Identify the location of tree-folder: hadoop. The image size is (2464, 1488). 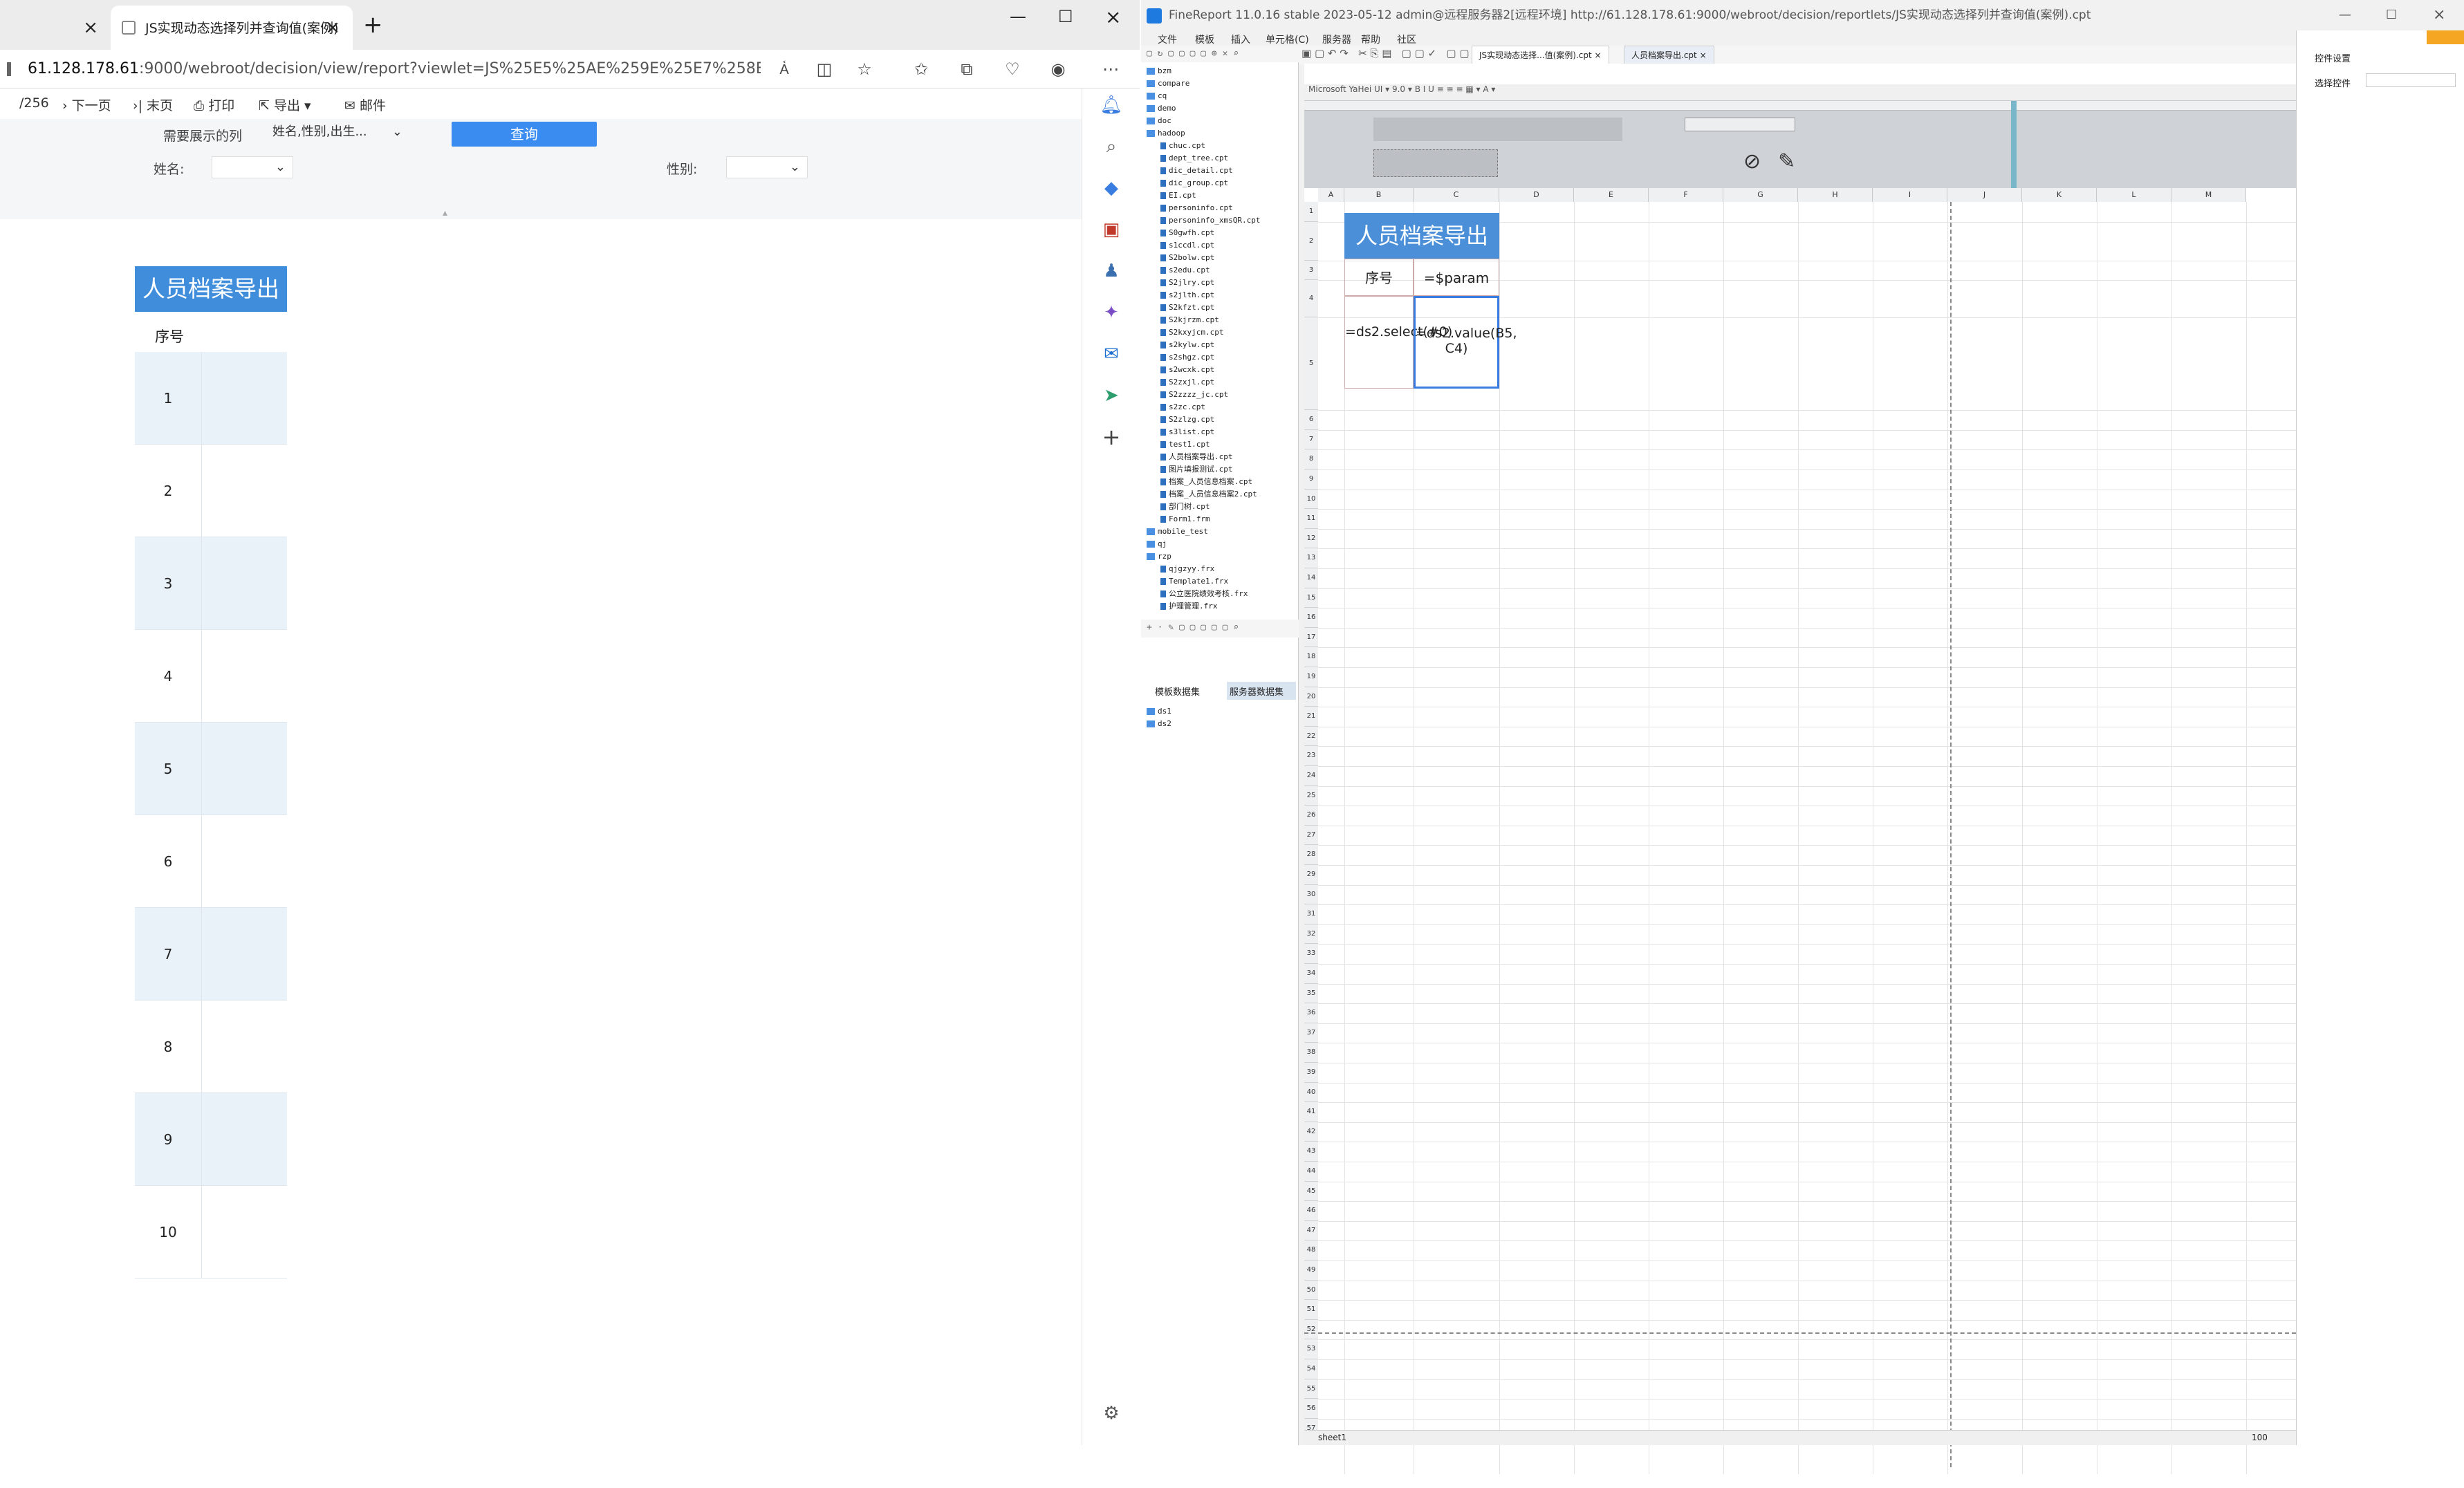
(1166, 134).